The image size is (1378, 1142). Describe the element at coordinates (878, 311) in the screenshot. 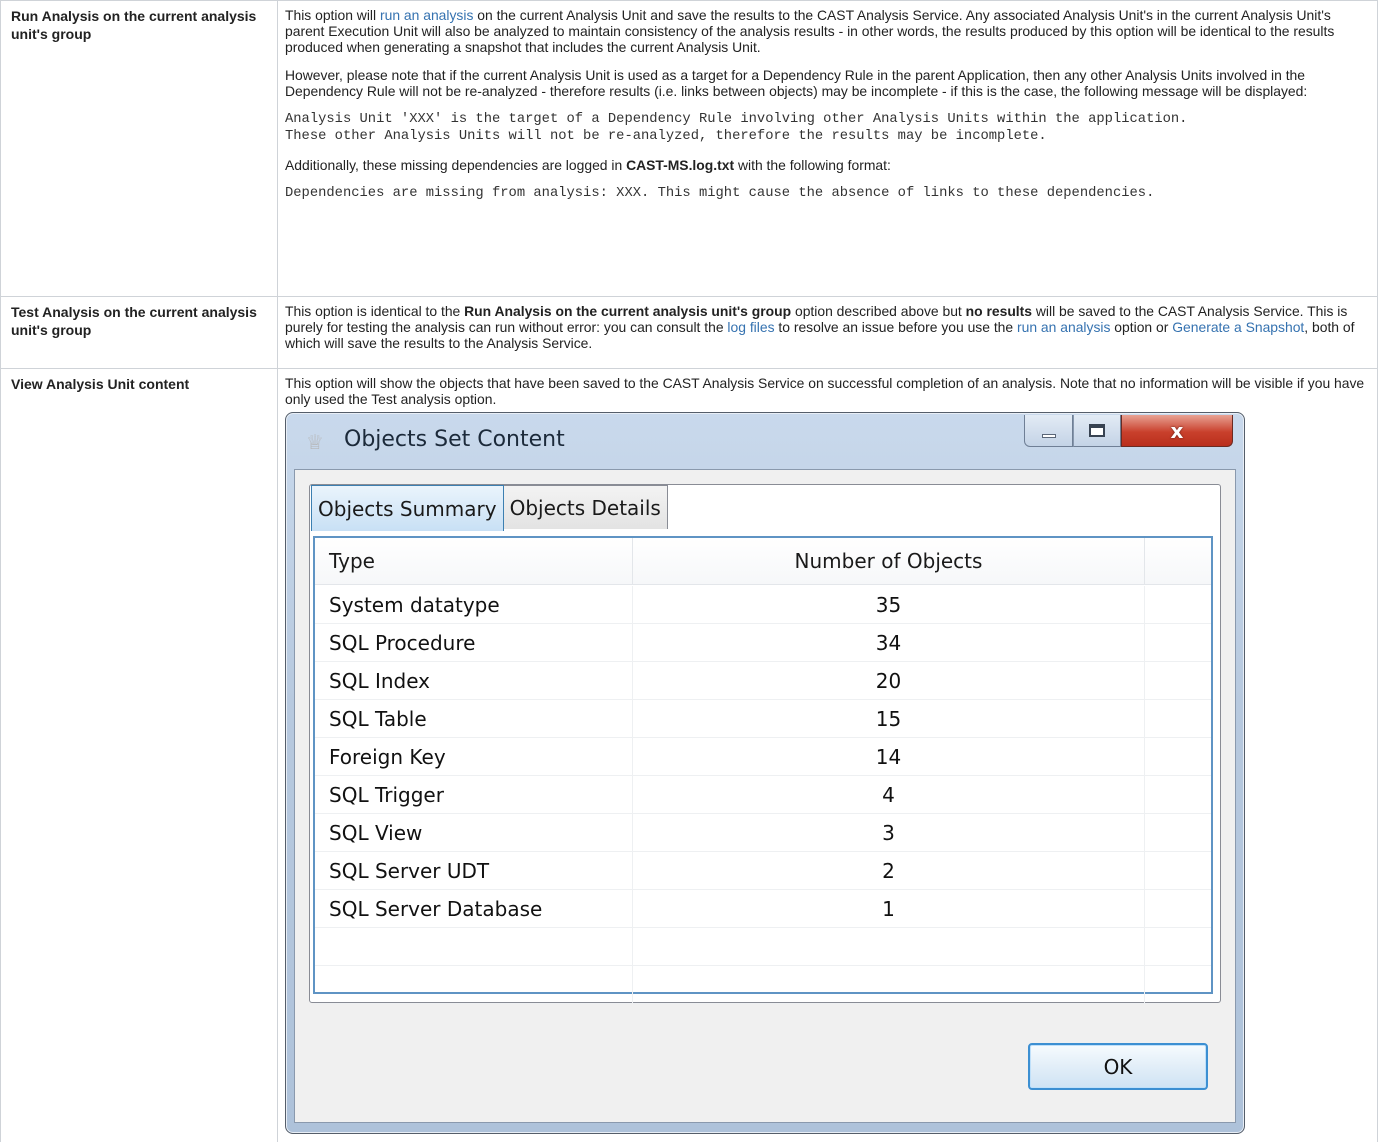

I see `text-span: option described above but` at that location.